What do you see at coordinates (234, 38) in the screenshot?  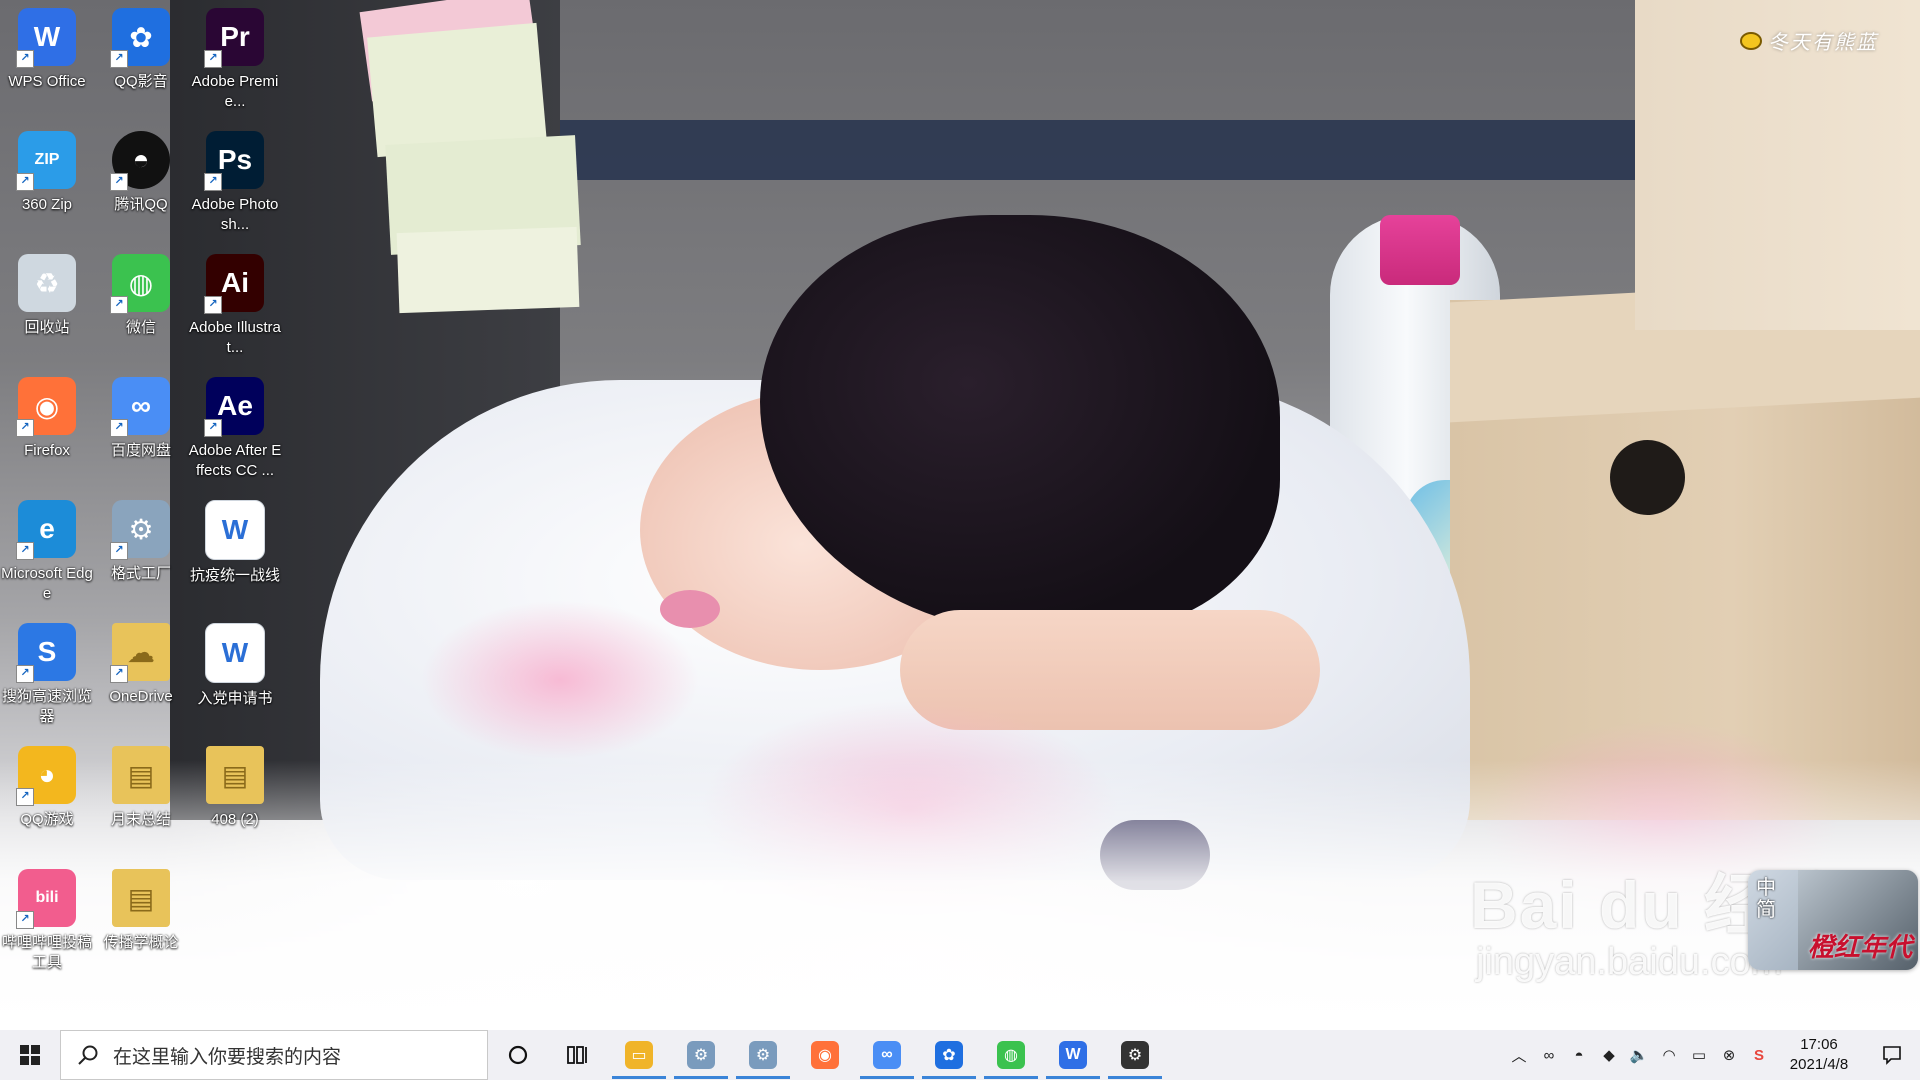 I see `premiere-icon: Pr ↗` at bounding box center [234, 38].